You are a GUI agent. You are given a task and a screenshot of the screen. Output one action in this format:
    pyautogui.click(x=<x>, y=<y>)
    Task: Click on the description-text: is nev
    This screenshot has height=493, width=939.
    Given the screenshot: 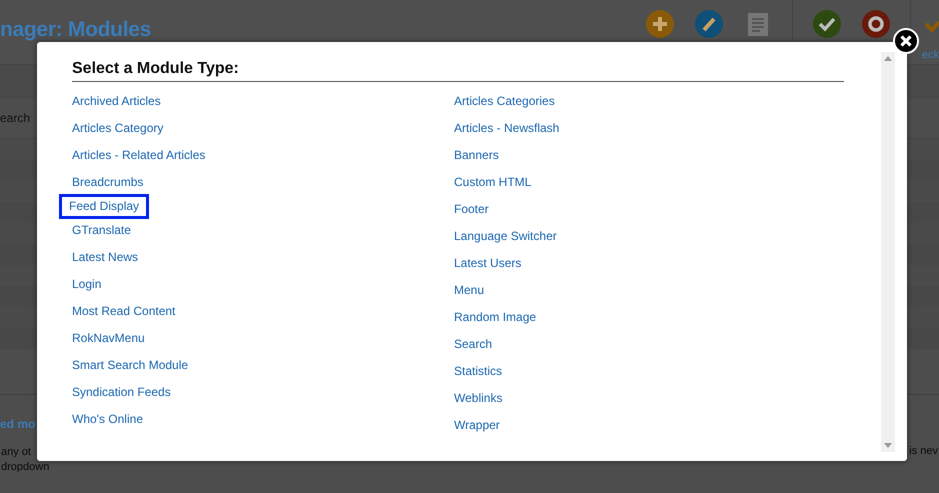 What is the action you would take?
    pyautogui.click(x=923, y=452)
    